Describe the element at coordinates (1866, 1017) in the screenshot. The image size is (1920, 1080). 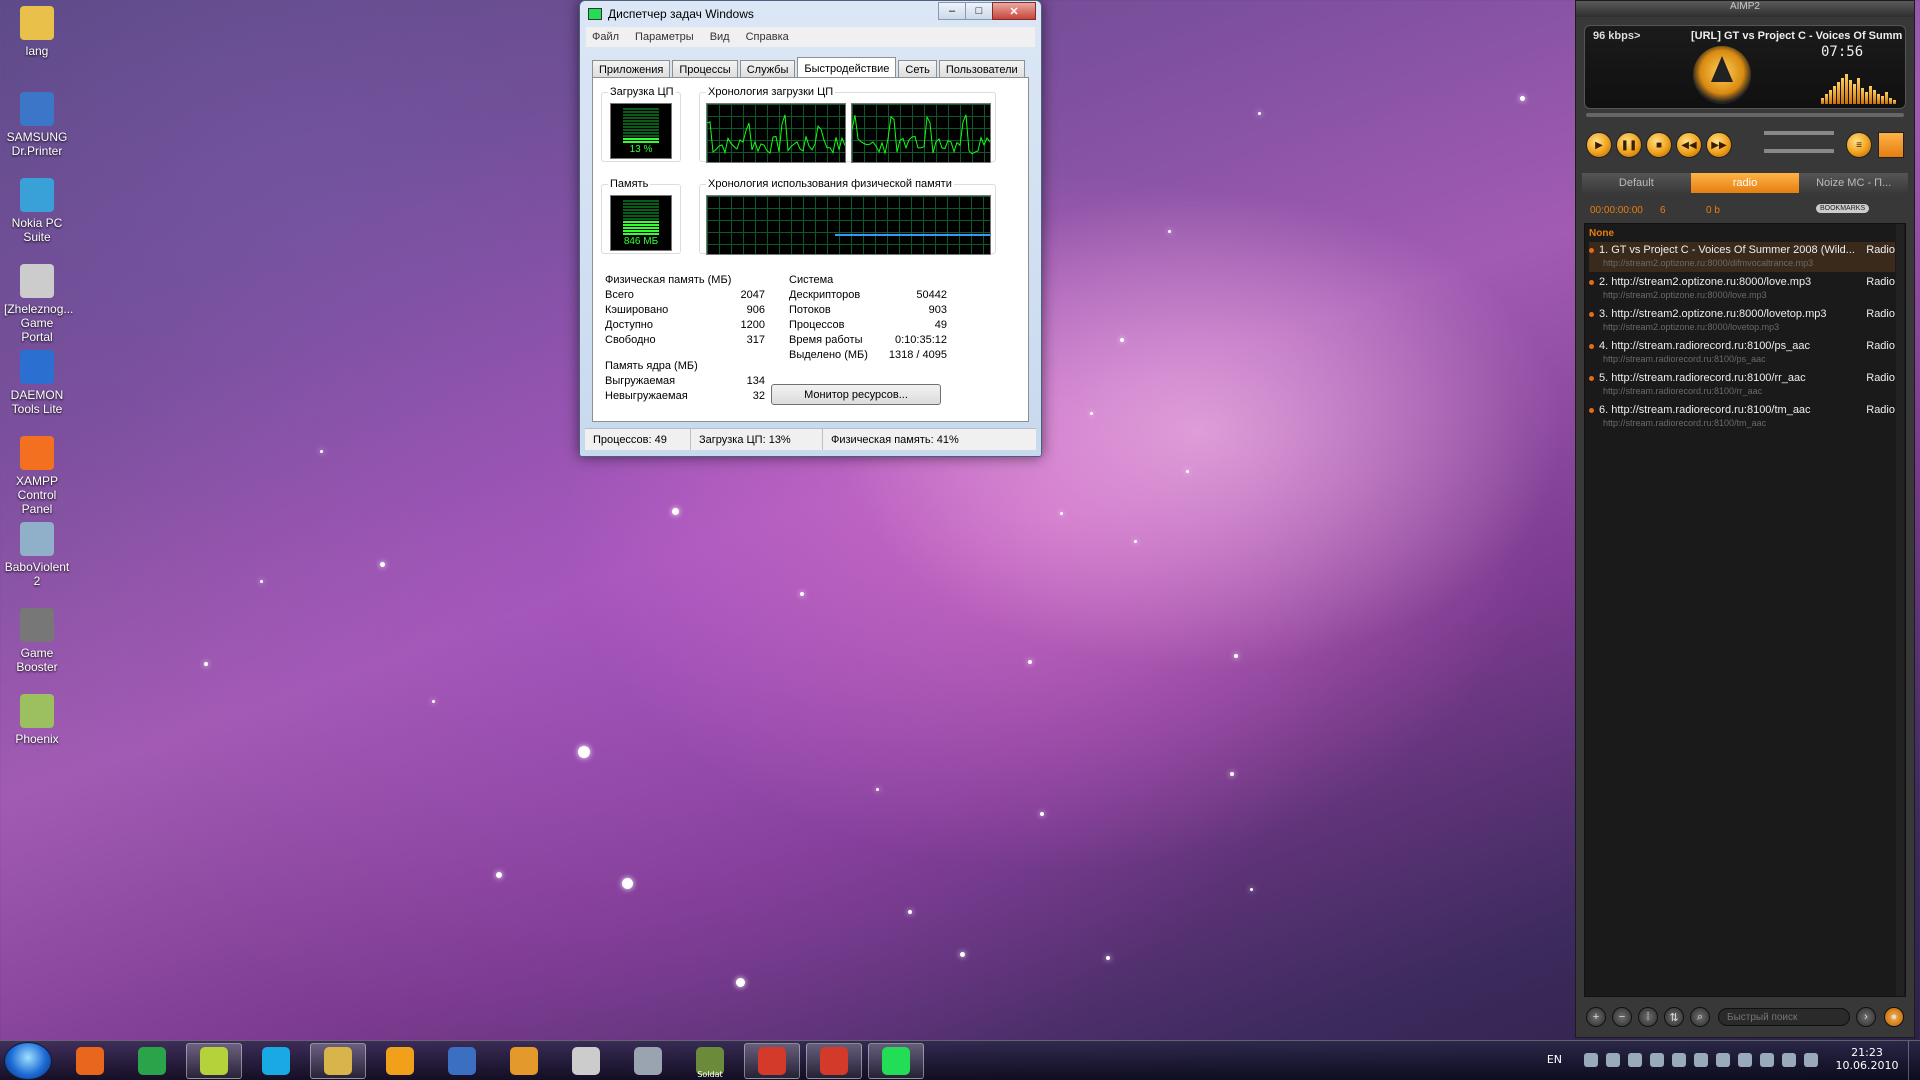
I see `search-go-button: ›` at that location.